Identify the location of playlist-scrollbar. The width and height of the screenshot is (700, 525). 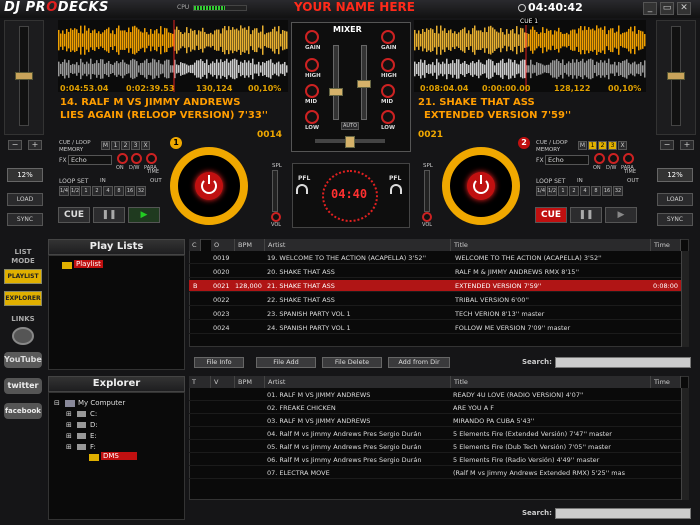
(685, 299).